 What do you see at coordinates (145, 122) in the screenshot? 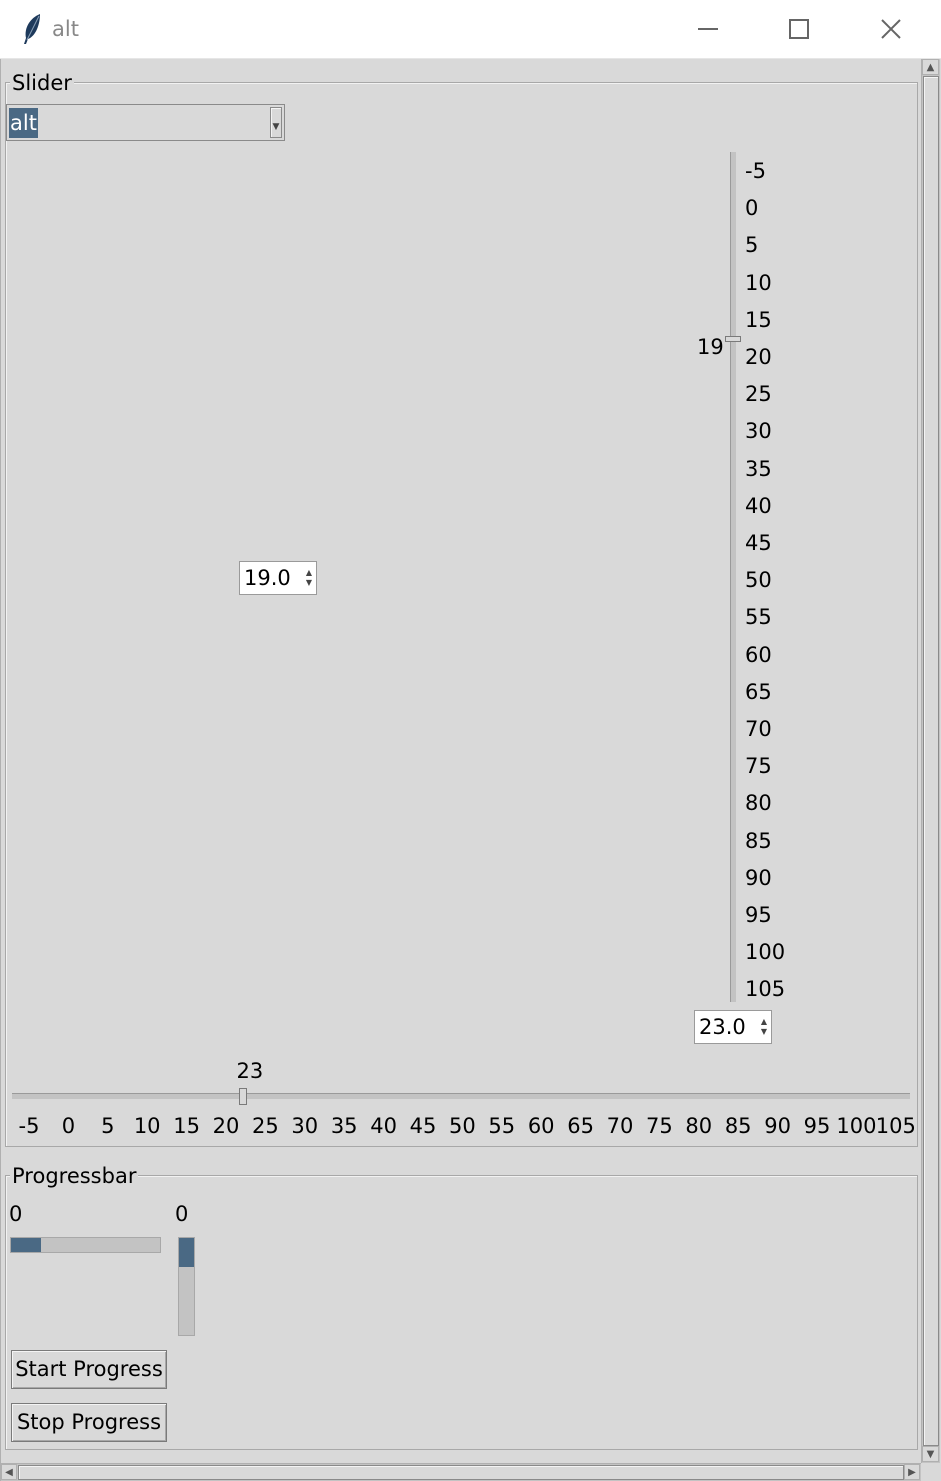
I see `theme-combobox: alt ▼` at bounding box center [145, 122].